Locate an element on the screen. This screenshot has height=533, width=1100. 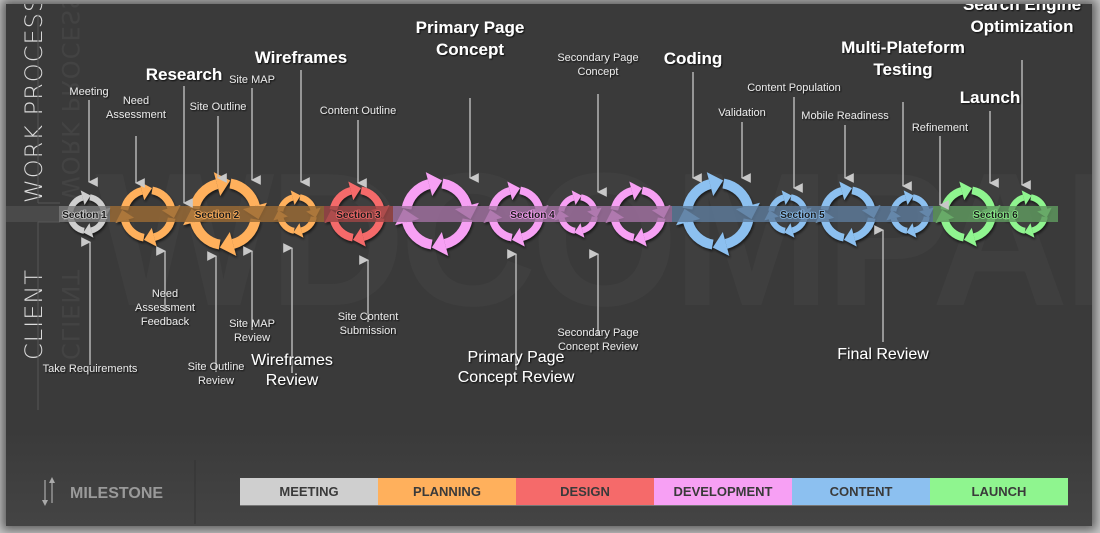
section-segment: Section 2 is located at coordinates (217, 214).